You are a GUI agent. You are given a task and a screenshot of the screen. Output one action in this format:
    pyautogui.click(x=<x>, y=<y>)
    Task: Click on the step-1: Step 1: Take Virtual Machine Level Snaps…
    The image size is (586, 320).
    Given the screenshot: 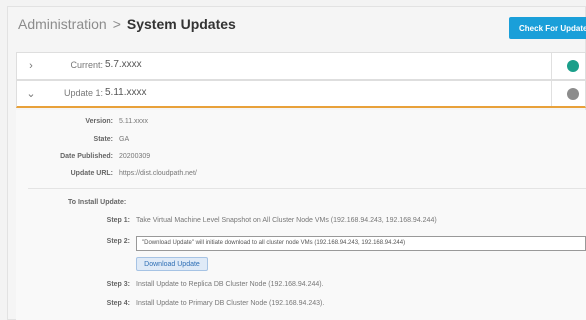 What is the action you would take?
    pyautogui.click(x=293, y=223)
    